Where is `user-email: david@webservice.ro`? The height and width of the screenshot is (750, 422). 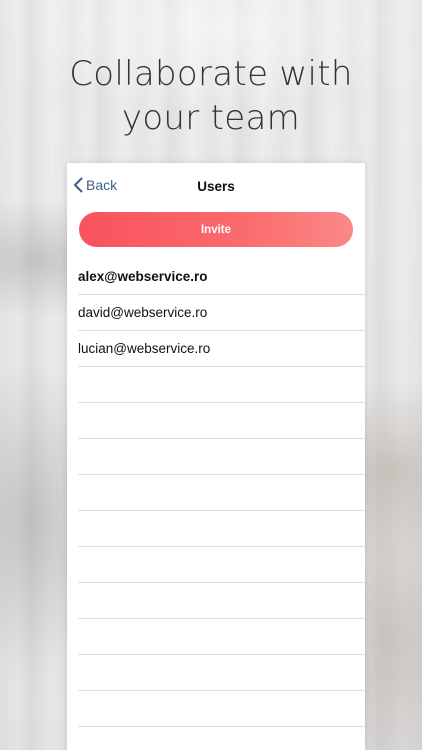
user-email: david@webservice.ro is located at coordinates (143, 312).